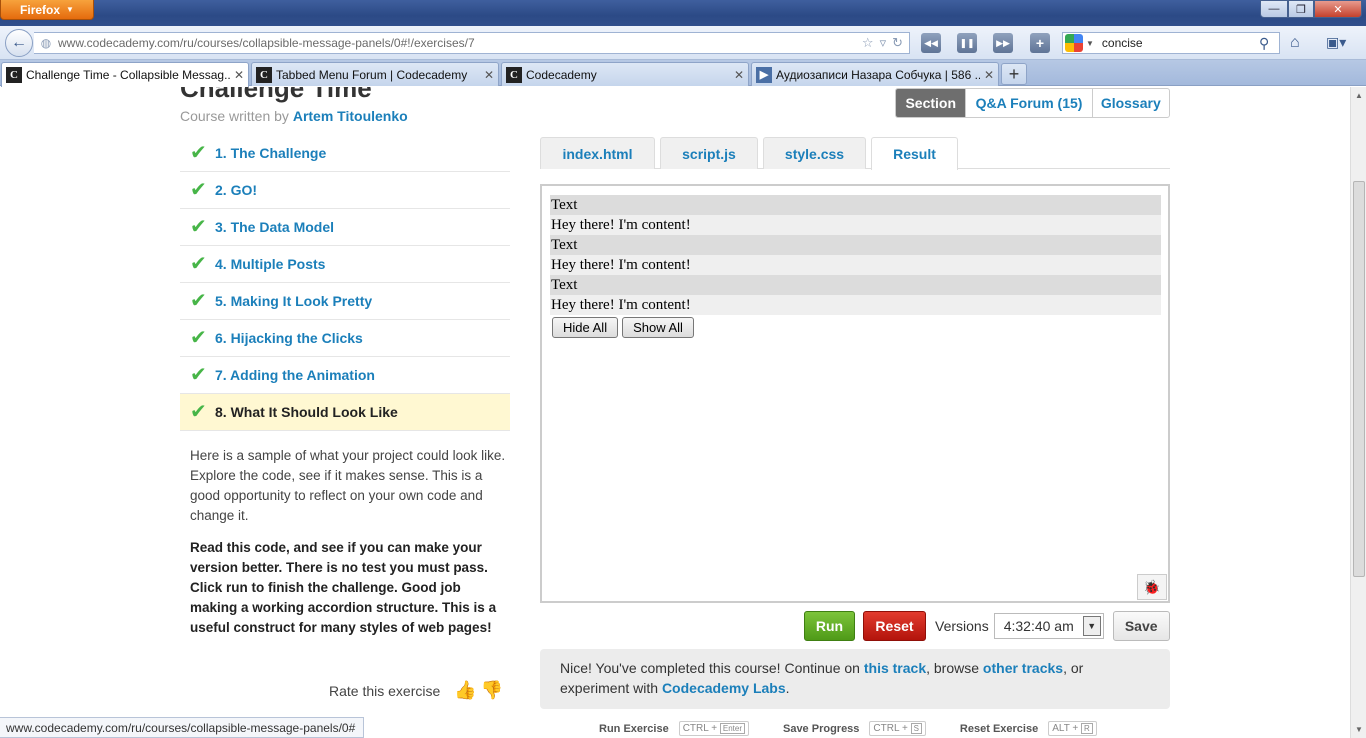 The width and height of the screenshot is (1366, 738). What do you see at coordinates (1301, 9) in the screenshot?
I see `maximize-button: ❐` at bounding box center [1301, 9].